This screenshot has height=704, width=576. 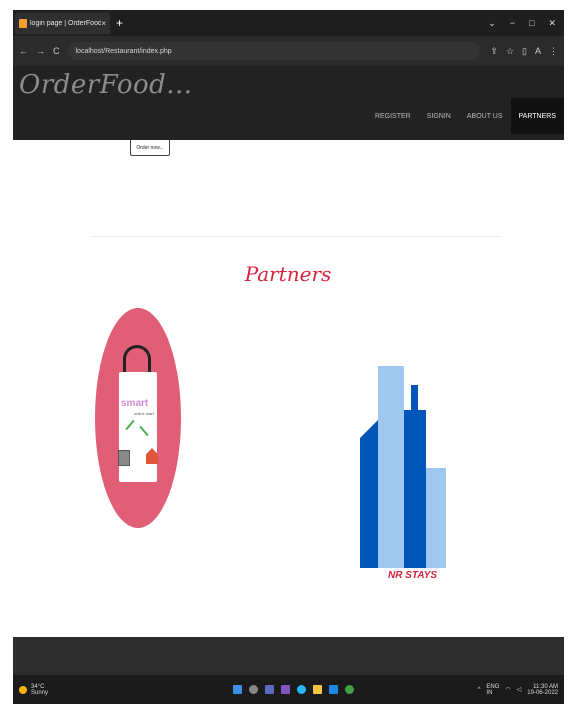 I want to click on volume-icon: ◁, so click(x=519, y=689).